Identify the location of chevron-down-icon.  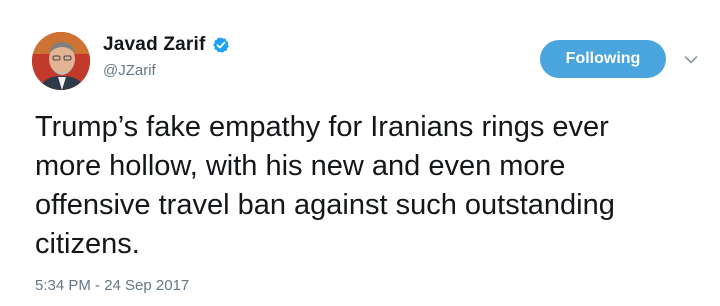
(691, 58).